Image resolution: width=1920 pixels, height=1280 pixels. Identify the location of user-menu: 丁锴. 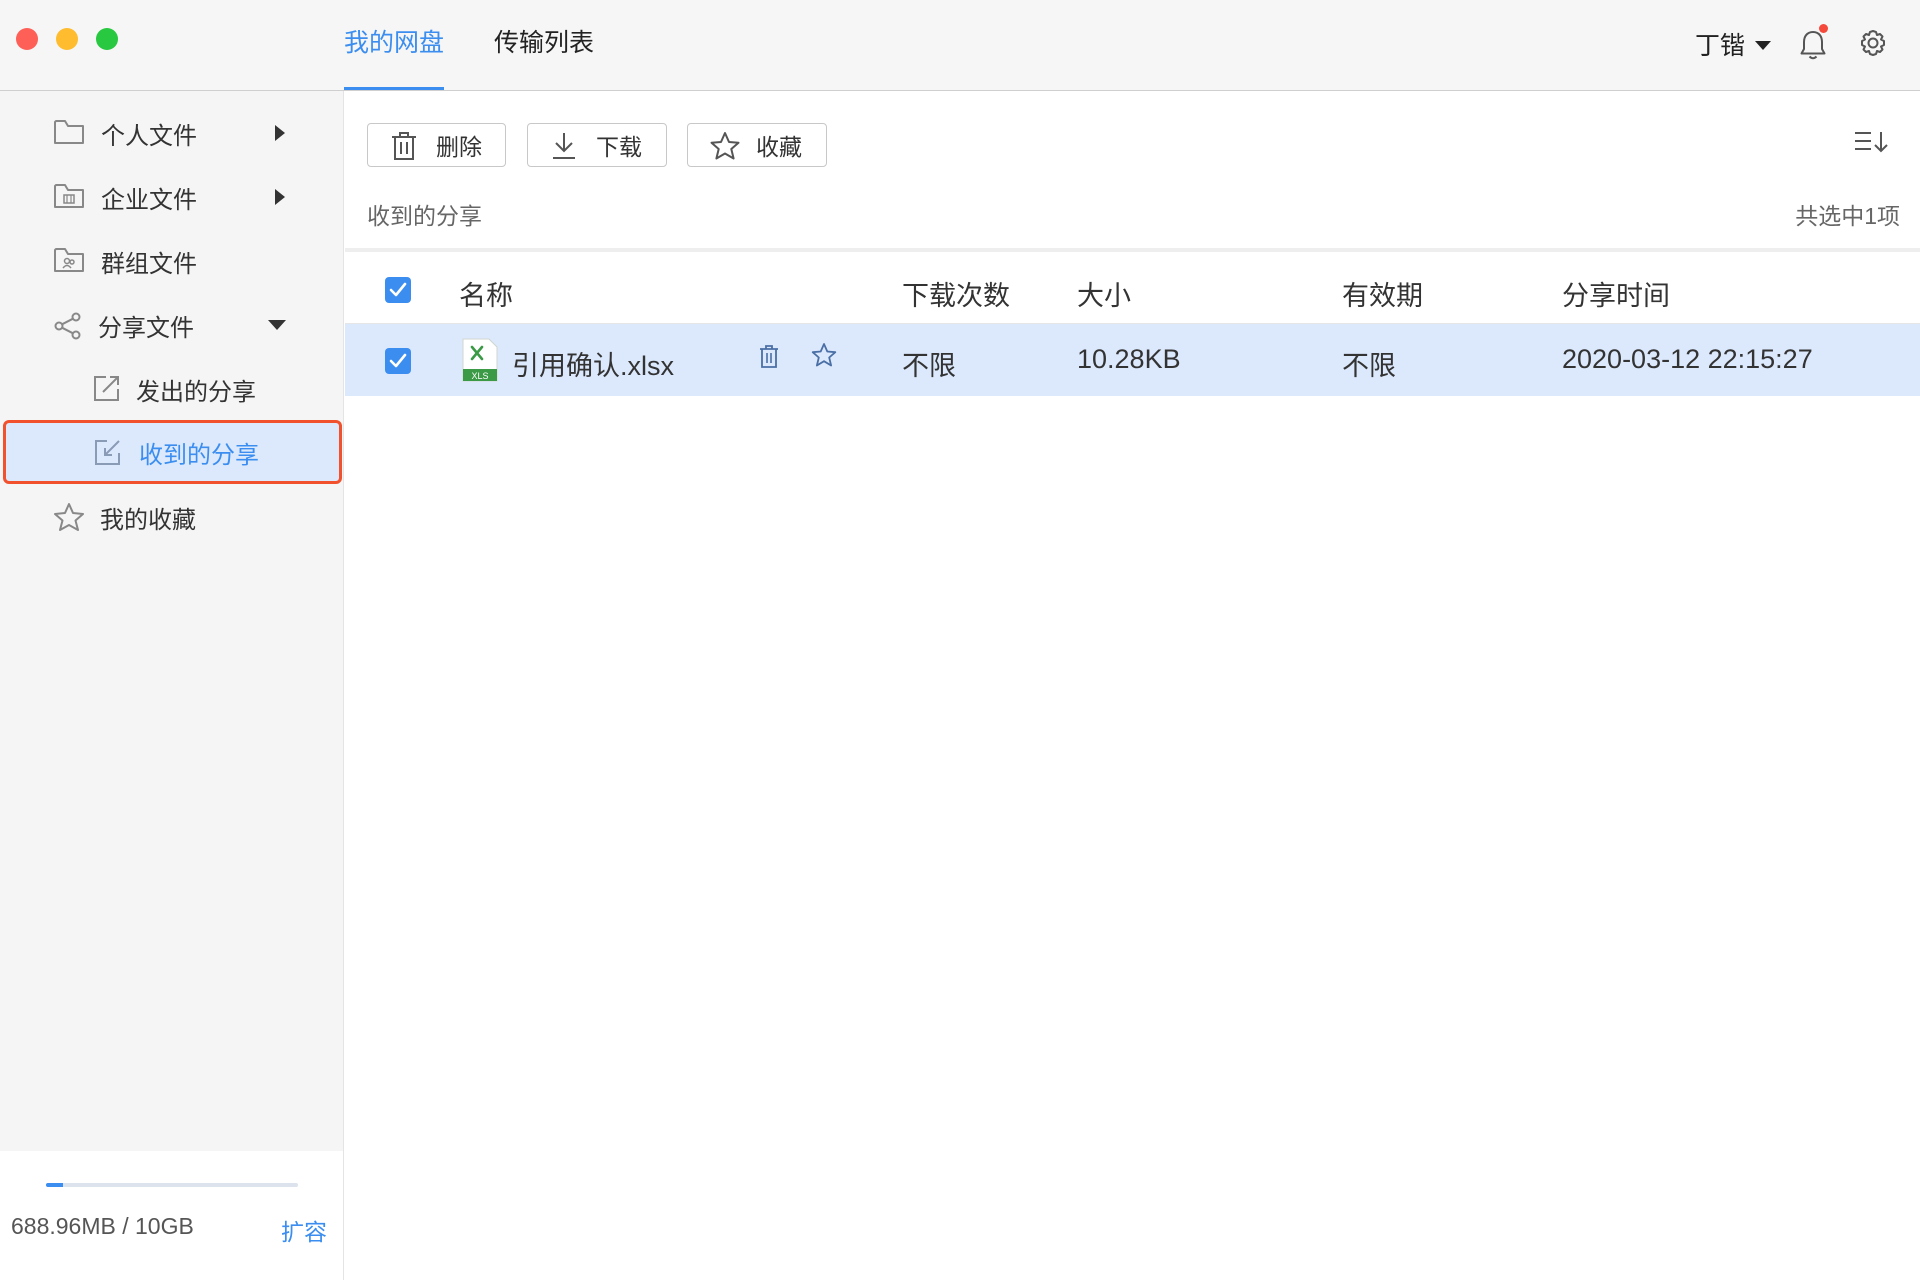
(1733, 44).